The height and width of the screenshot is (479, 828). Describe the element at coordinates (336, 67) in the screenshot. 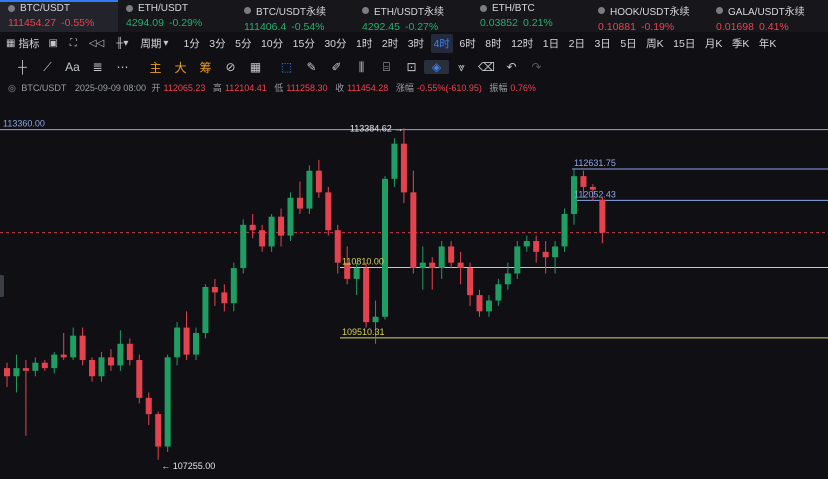

I see `brush-icon: ✐` at that location.